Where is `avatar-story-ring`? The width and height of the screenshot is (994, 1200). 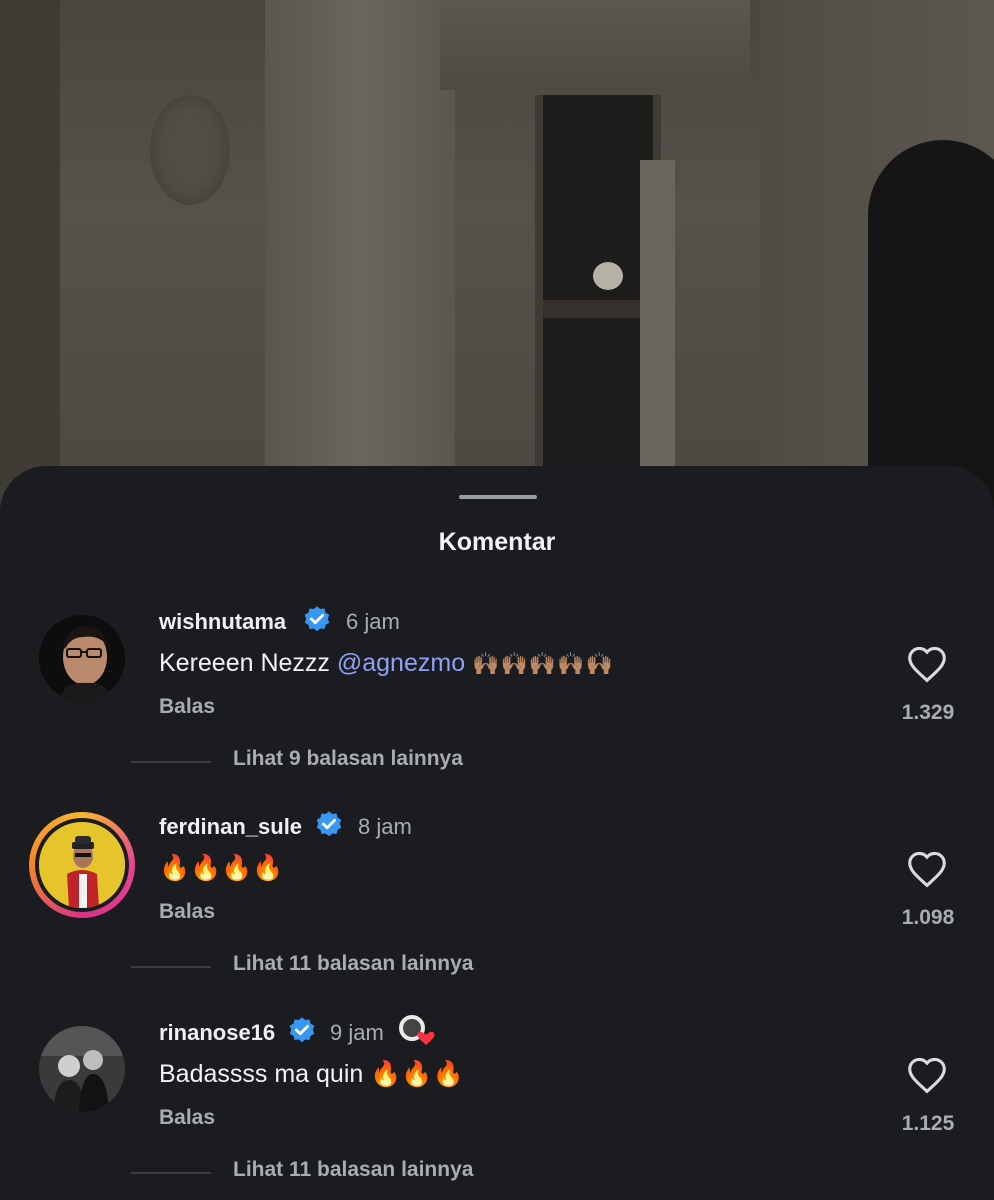
avatar-story-ring is located at coordinates (82, 865).